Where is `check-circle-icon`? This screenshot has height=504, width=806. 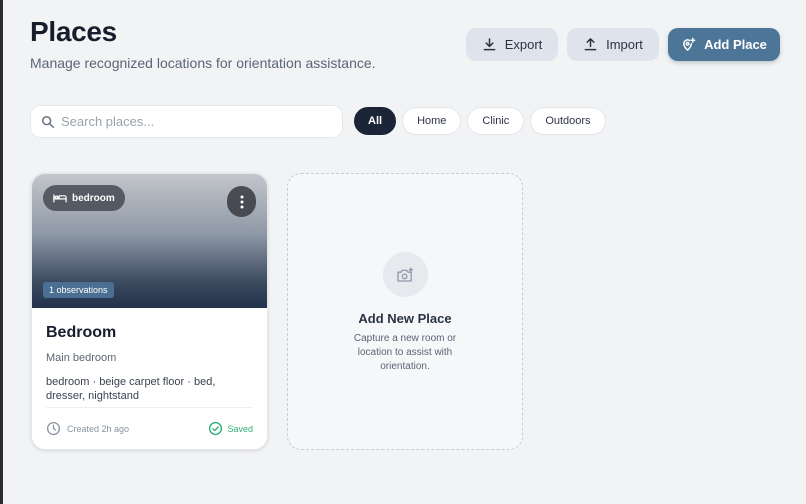
check-circle-icon is located at coordinates (216, 428).